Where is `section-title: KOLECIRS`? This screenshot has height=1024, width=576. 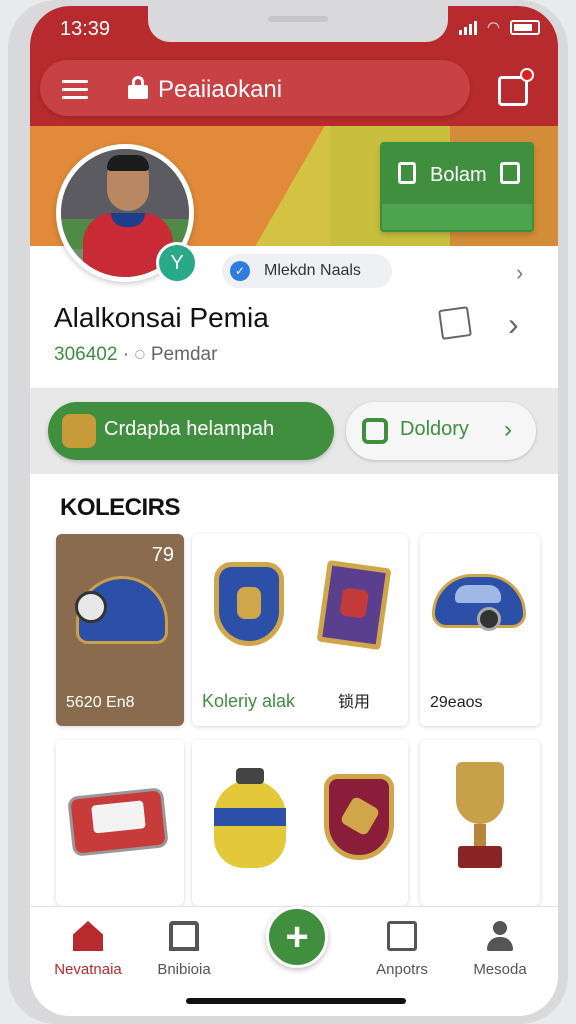 section-title: KOLECIRS is located at coordinates (120, 507).